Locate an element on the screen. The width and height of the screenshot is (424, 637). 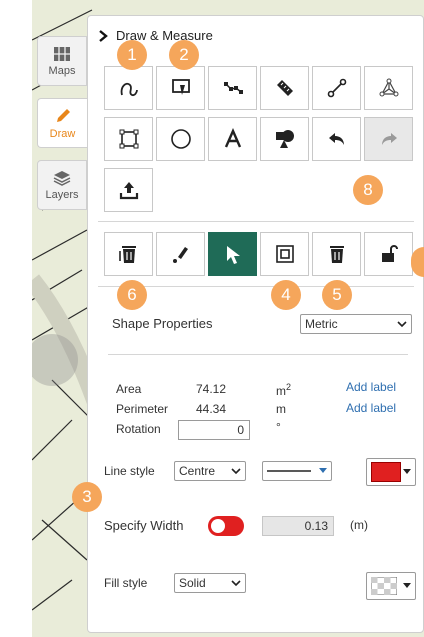
transparent-swatch-icon is located at coordinates (384, 586).